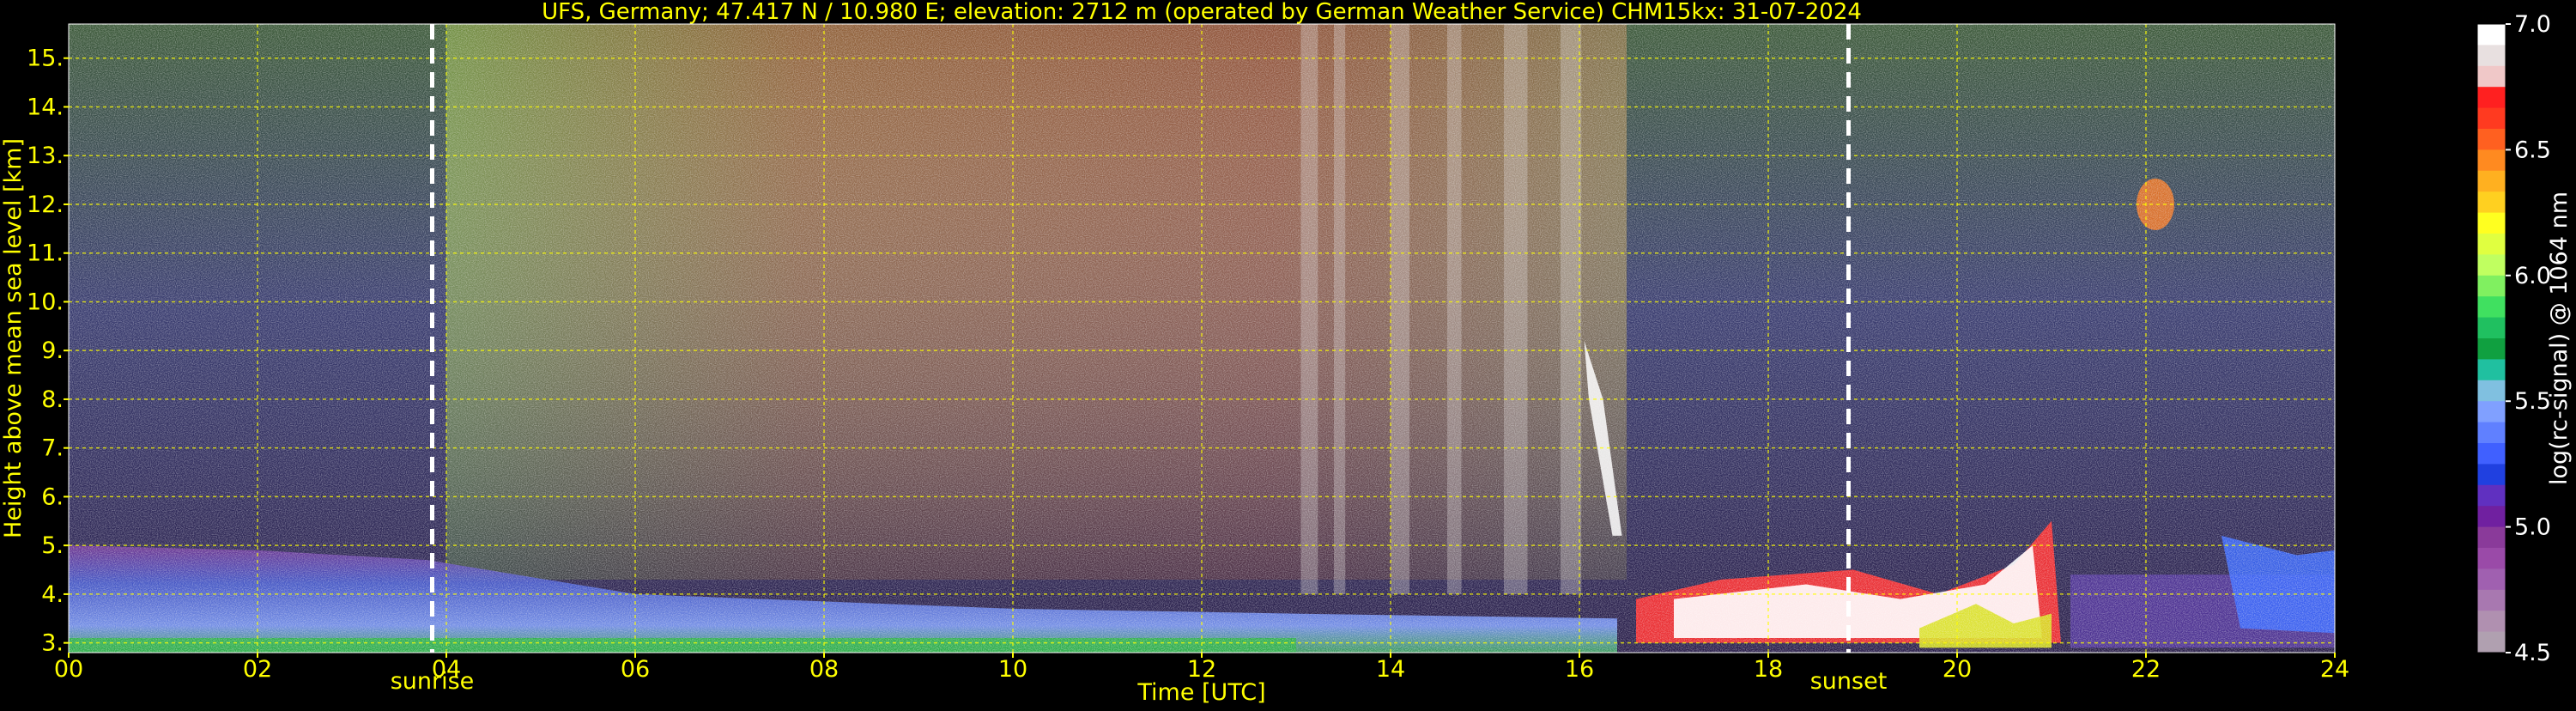 This screenshot has height=711, width=2576. I want to click on x-tick-label: 10, so click(1012, 669).